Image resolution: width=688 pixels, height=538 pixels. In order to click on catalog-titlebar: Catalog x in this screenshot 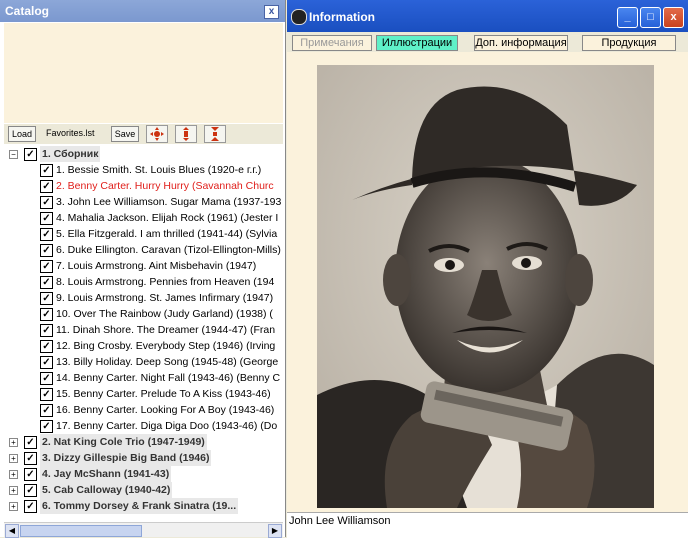, I will do `click(142, 11)`.